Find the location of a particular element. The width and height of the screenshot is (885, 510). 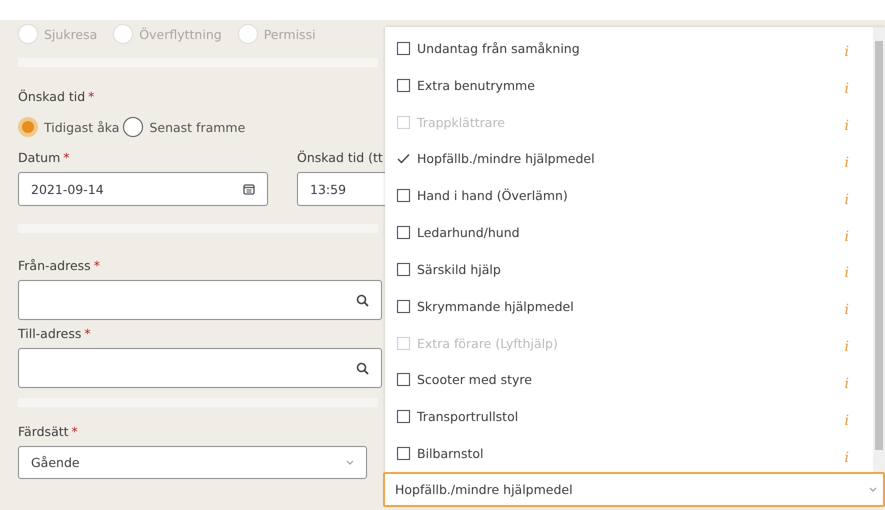

field-label: Önskad tid is located at coordinates (52, 96).